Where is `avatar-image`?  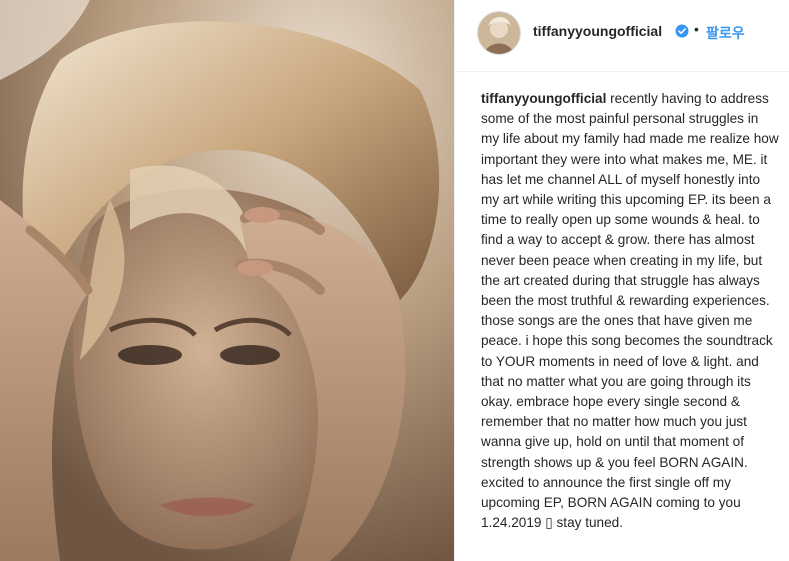
avatar-image is located at coordinates (499, 33).